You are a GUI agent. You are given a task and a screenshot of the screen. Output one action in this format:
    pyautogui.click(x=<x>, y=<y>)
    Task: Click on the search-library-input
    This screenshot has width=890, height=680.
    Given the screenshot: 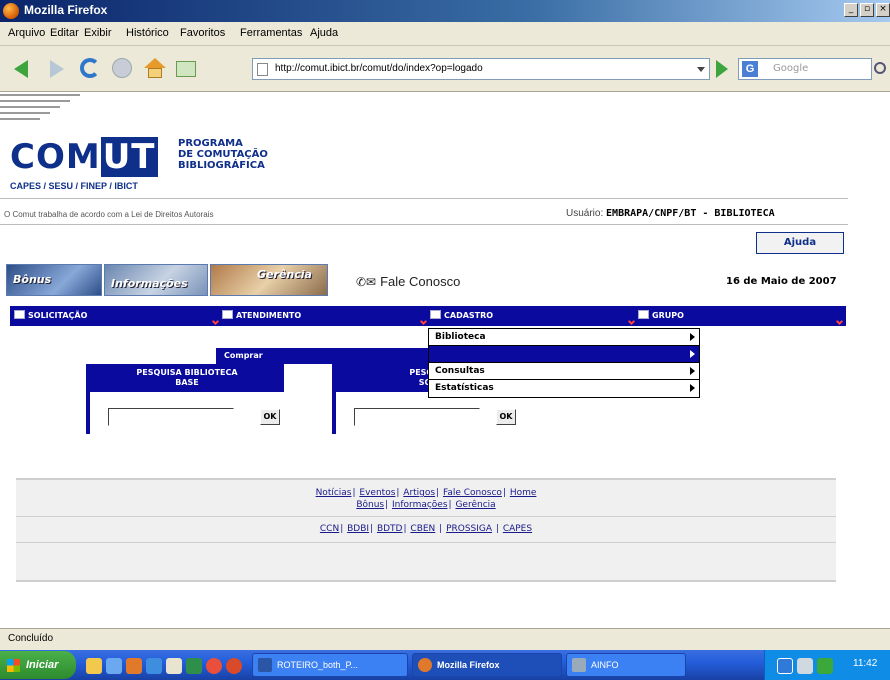 What is the action you would take?
    pyautogui.click(x=171, y=417)
    